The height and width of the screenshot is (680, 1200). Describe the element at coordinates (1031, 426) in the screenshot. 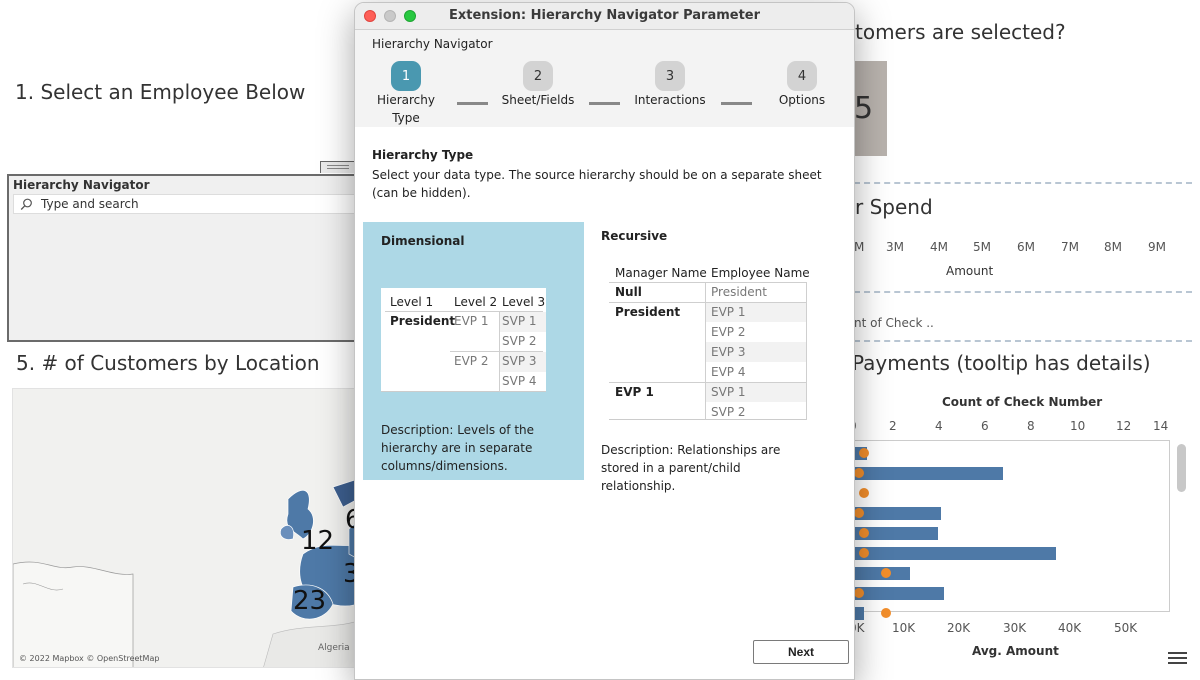

I see `count-axis-tick: 8` at that location.